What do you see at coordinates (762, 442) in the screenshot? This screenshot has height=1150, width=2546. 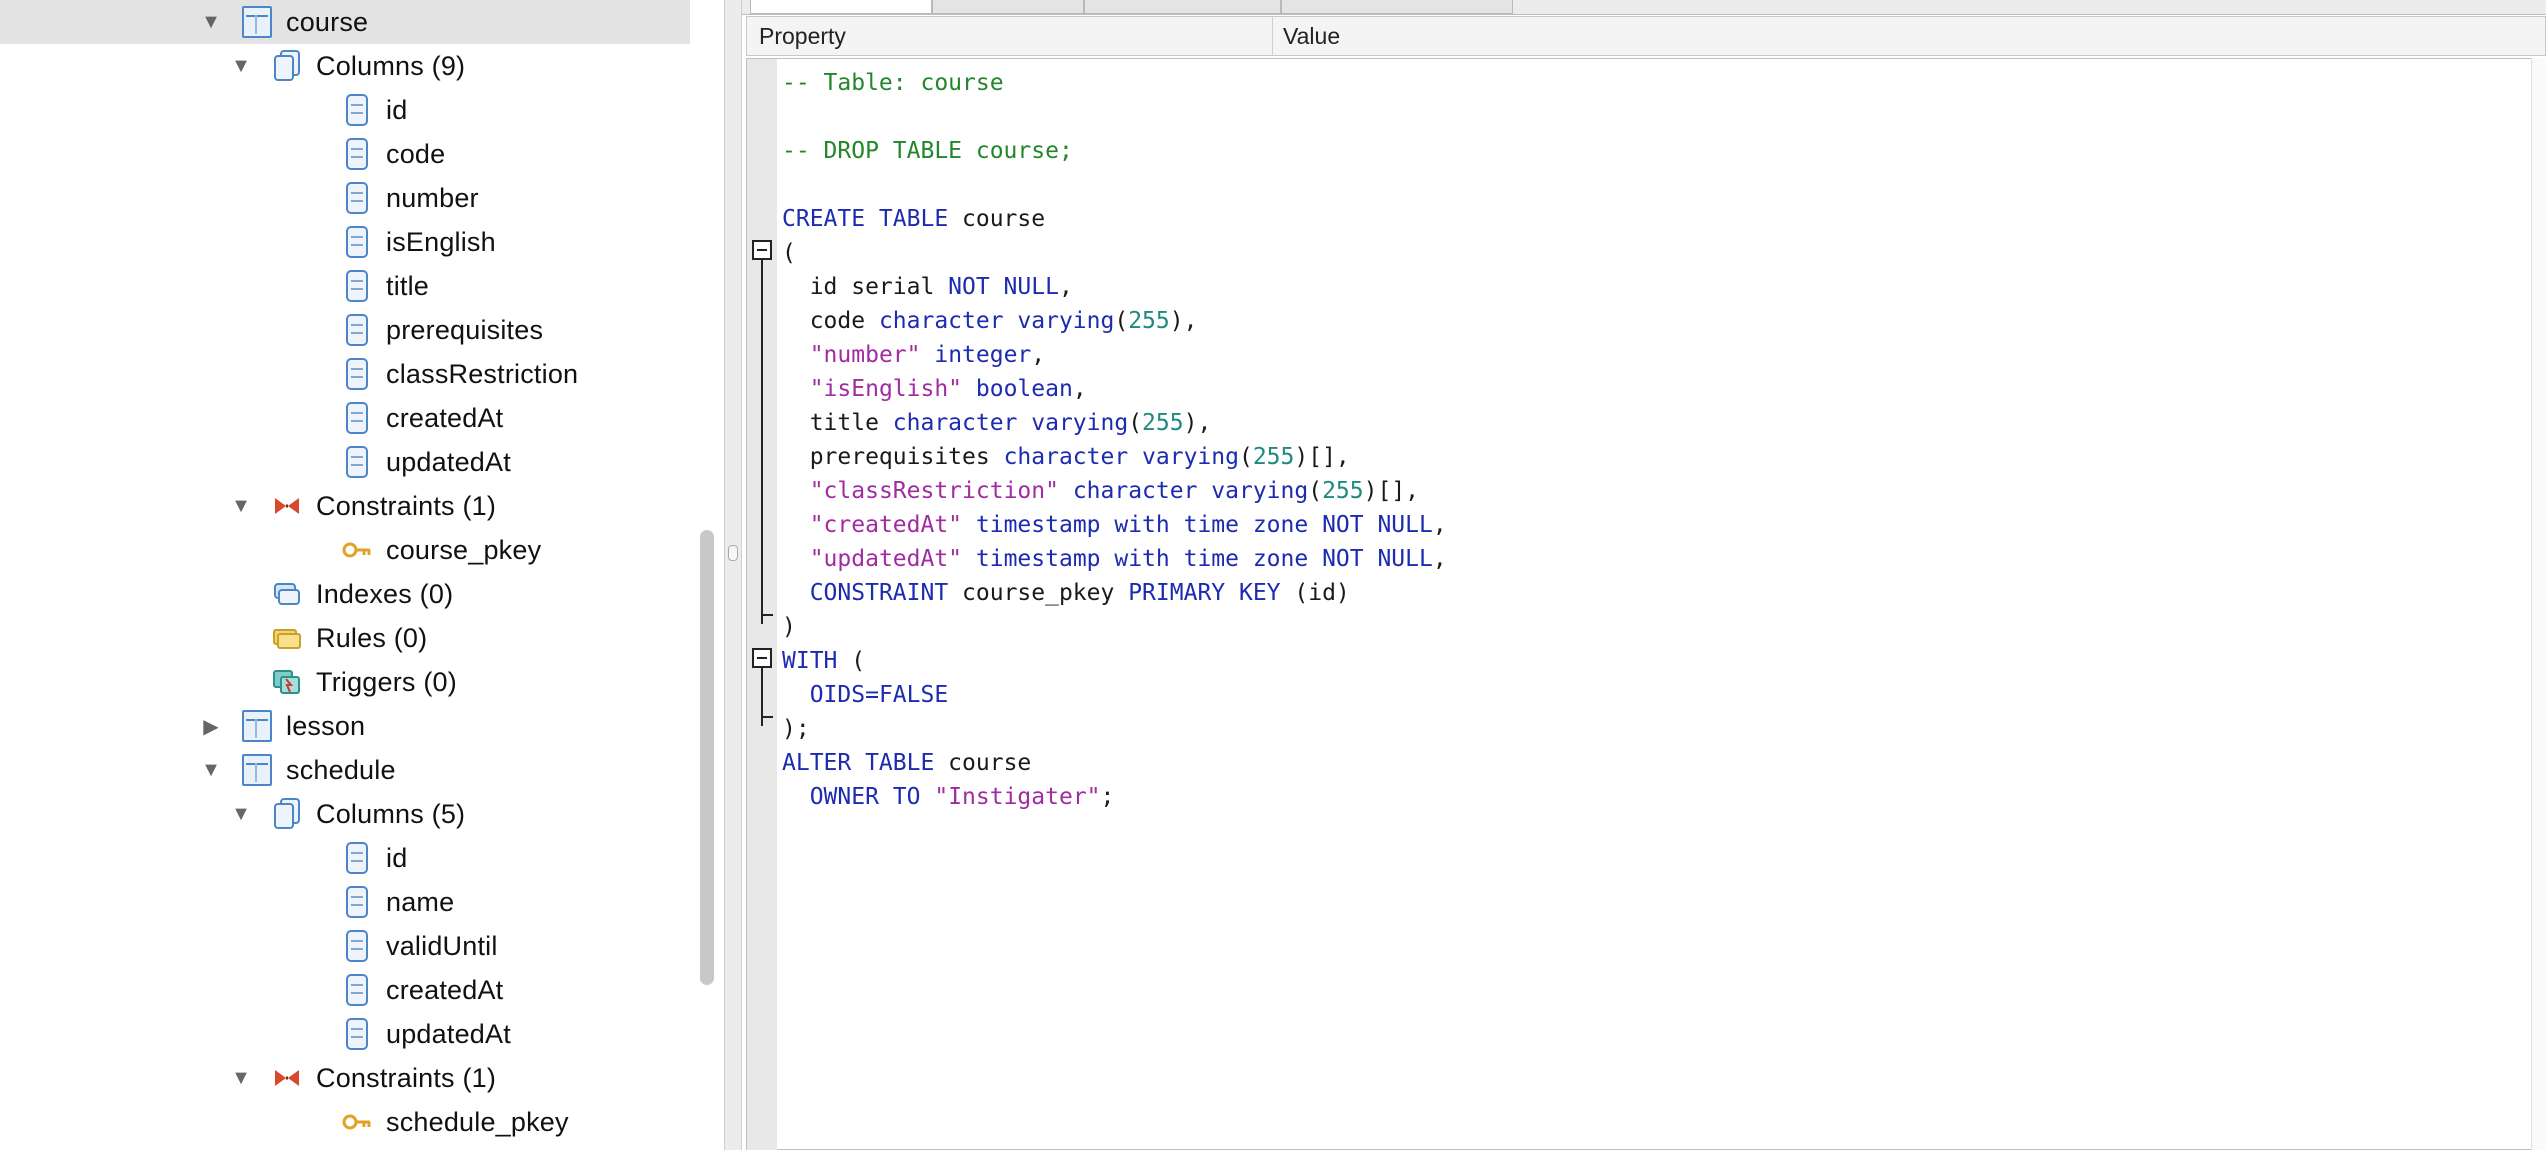 I see `fold-guide` at bounding box center [762, 442].